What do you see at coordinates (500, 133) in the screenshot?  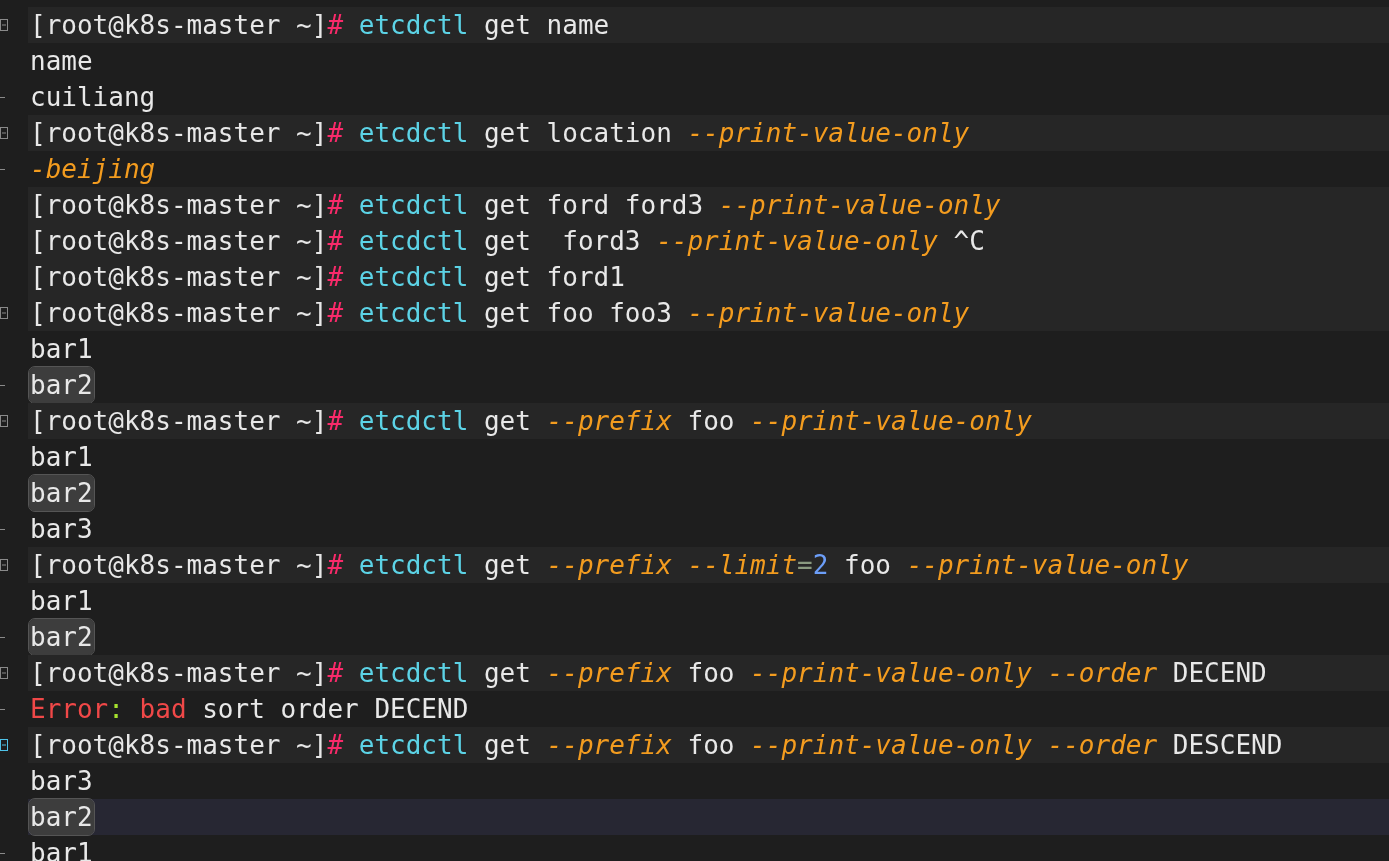 I see `command-line: [root@k8s-master ~]# etcdctl get location --print-value-only` at bounding box center [500, 133].